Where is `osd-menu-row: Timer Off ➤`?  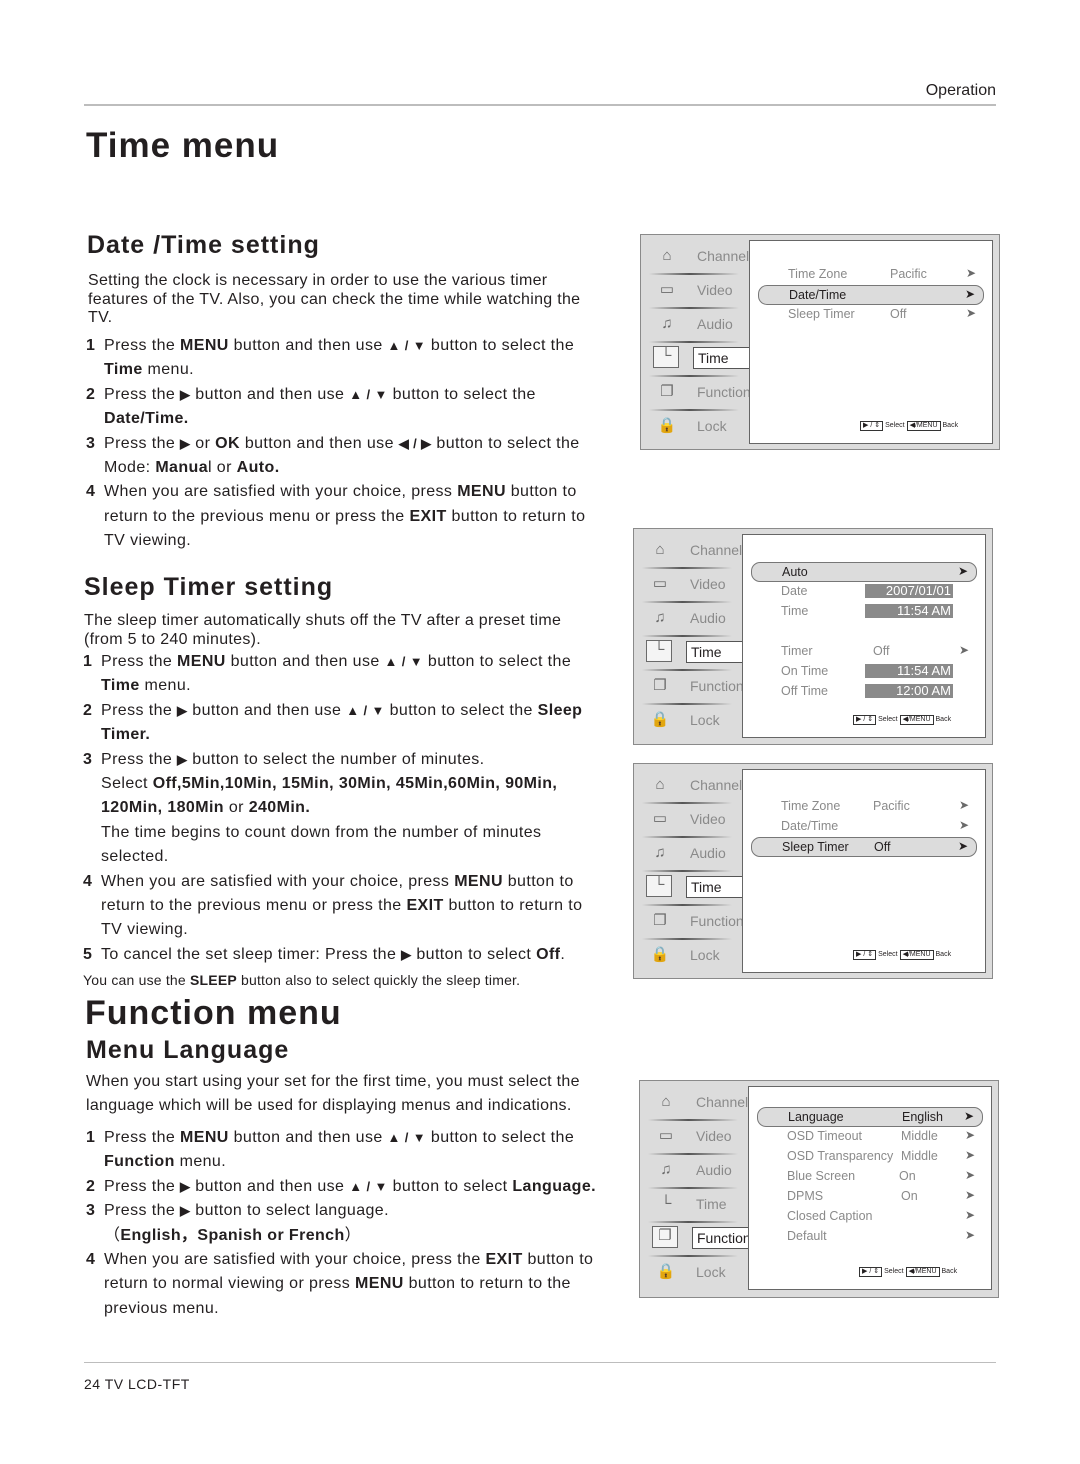
osd-menu-row: Timer Off ➤ is located at coordinates (864, 651).